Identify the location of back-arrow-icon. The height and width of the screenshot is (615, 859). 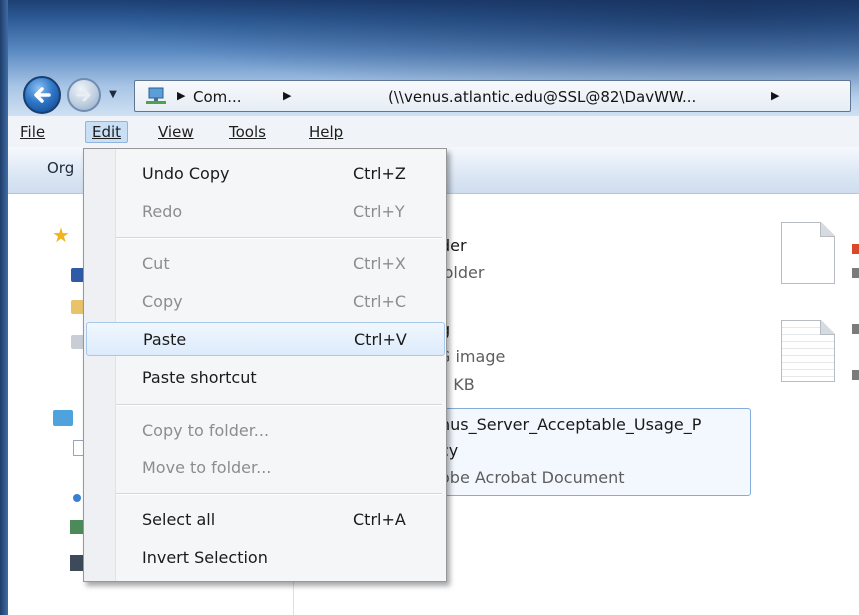
(42, 95).